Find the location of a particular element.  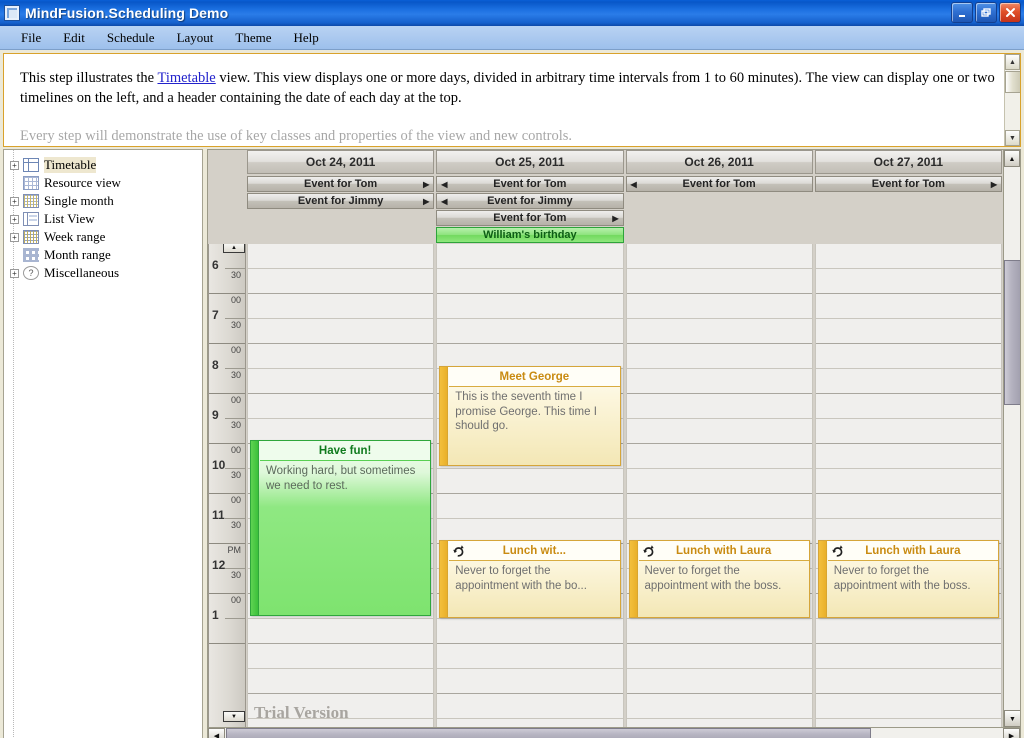

tree-item-miscellaneous: + ? Miscellaneous is located at coordinates (106, 273).